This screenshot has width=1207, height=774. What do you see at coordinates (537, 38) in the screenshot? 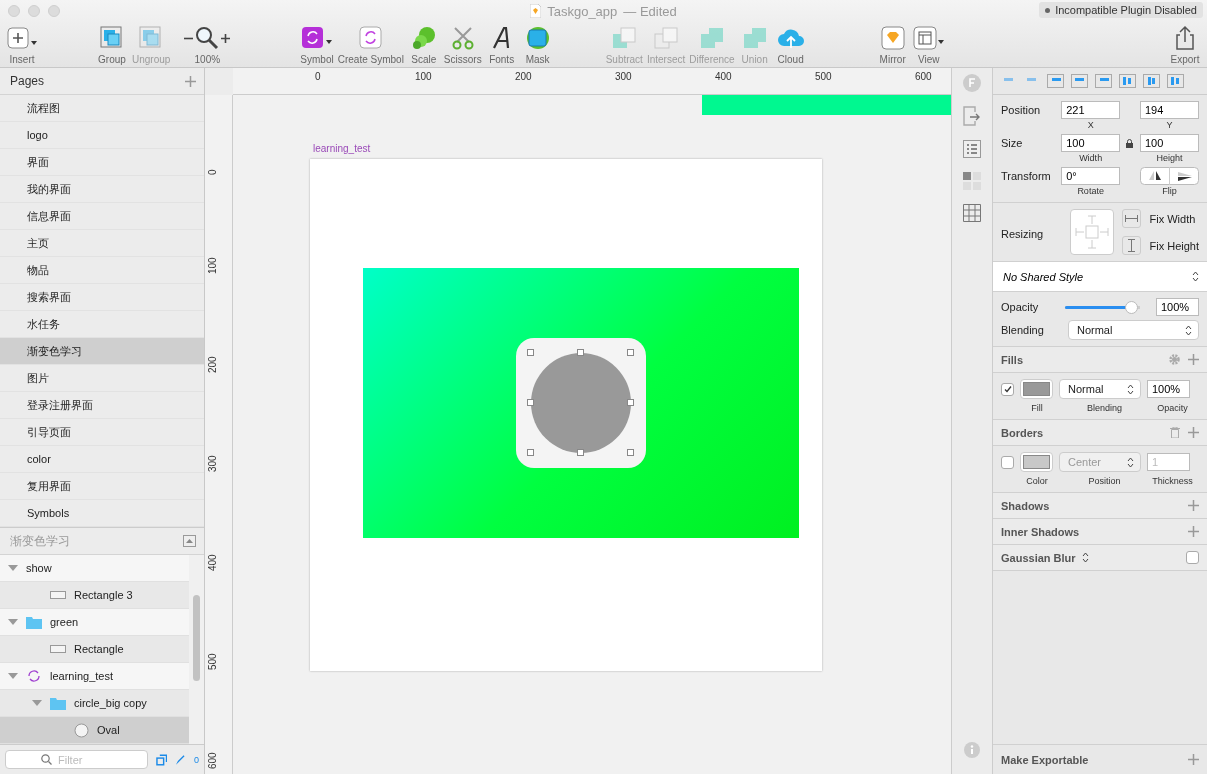
I see `mask-icon` at bounding box center [537, 38].